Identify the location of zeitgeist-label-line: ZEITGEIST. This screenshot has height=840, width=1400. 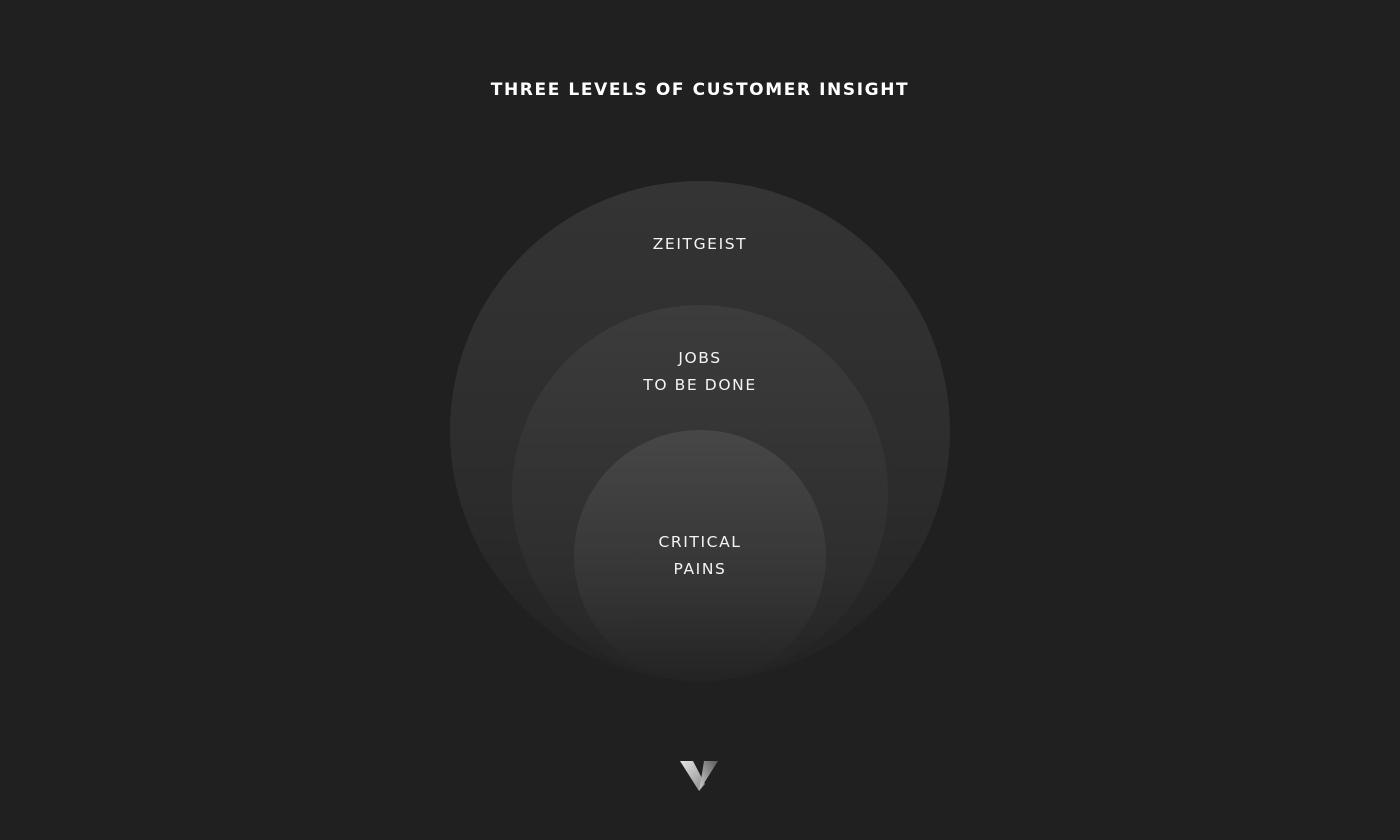
(700, 244).